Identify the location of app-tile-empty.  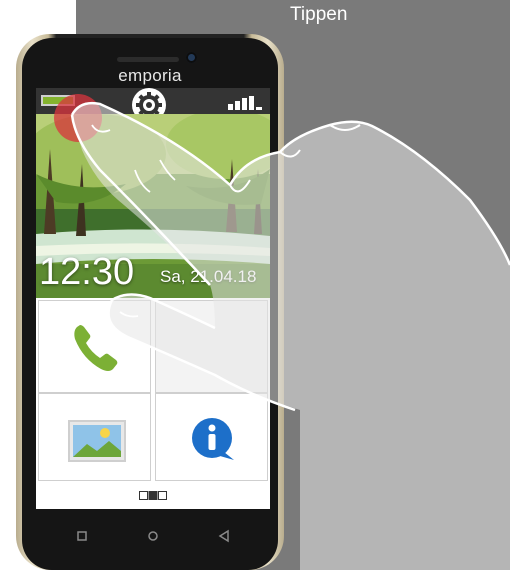
(211, 346).